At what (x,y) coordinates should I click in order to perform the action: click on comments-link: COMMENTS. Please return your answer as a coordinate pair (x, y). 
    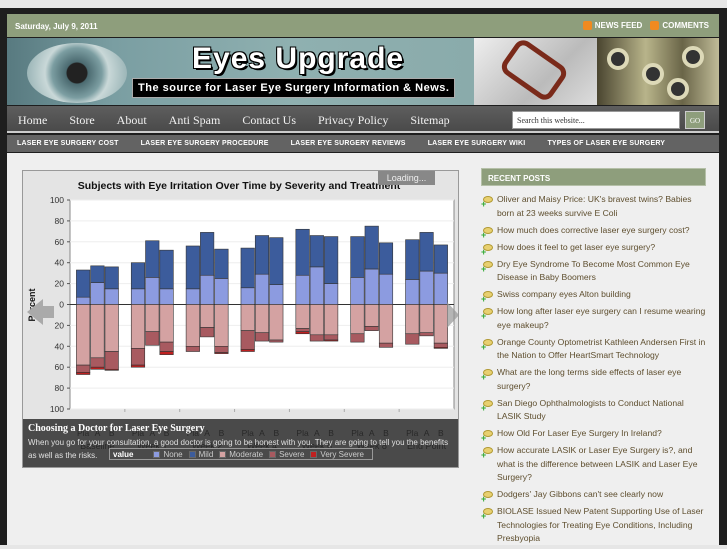
    Looking at the image, I should click on (679, 26).